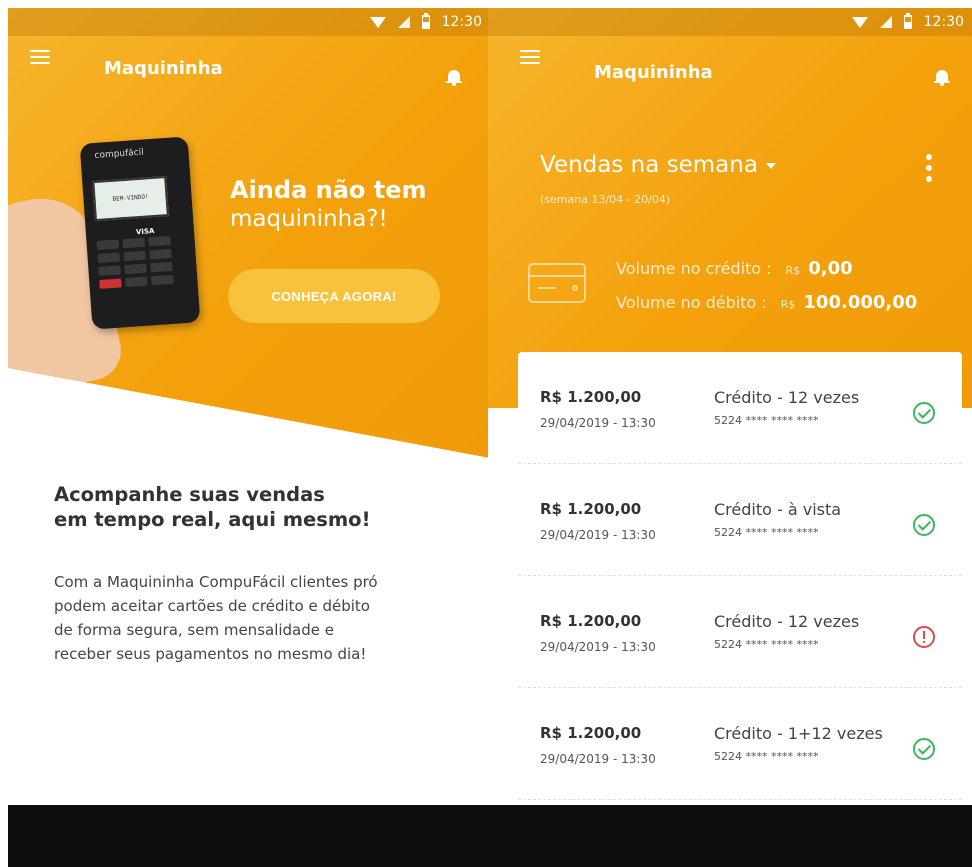 The height and width of the screenshot is (867, 972). What do you see at coordinates (924, 637) in the screenshot?
I see `alert-circle-icon` at bounding box center [924, 637].